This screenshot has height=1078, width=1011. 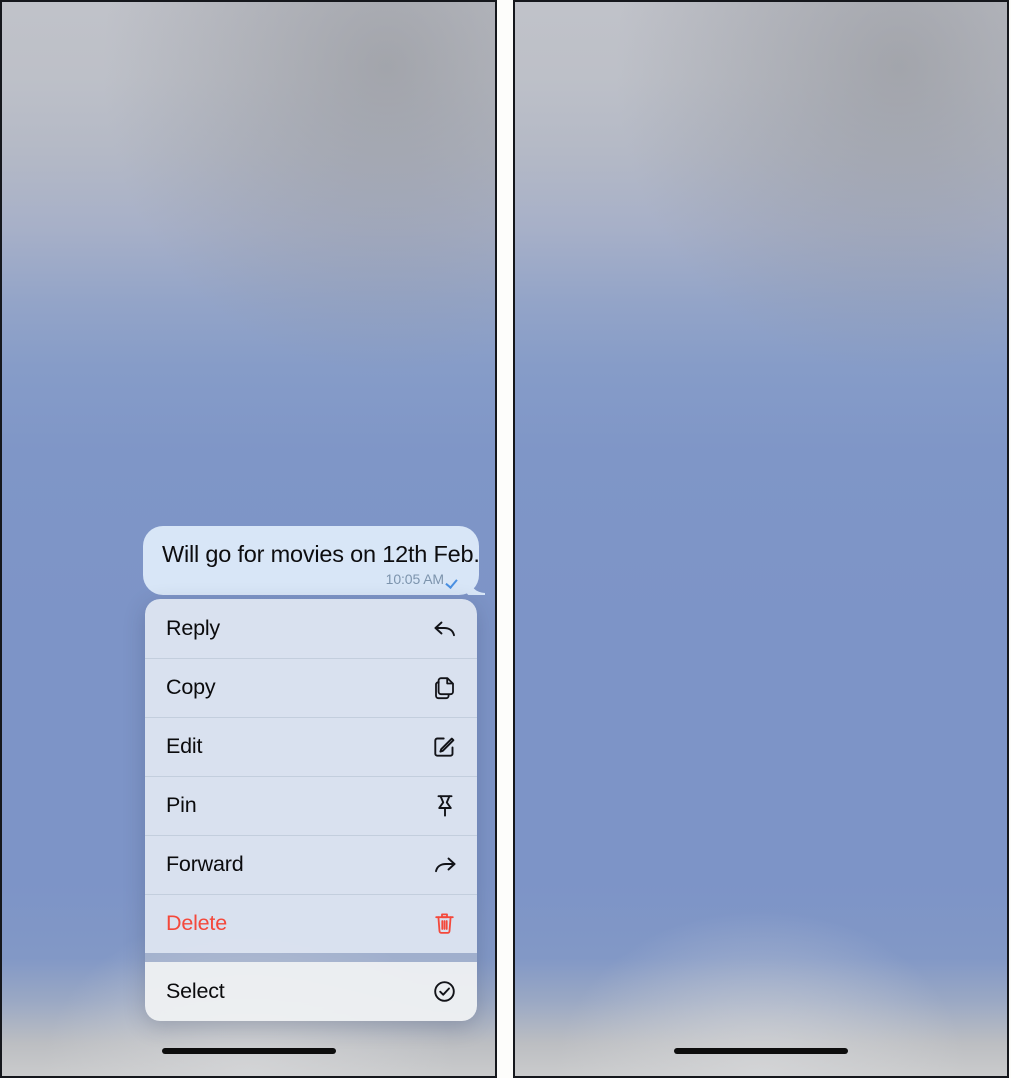 I want to click on menu-item-label: Forward, so click(x=205, y=864).